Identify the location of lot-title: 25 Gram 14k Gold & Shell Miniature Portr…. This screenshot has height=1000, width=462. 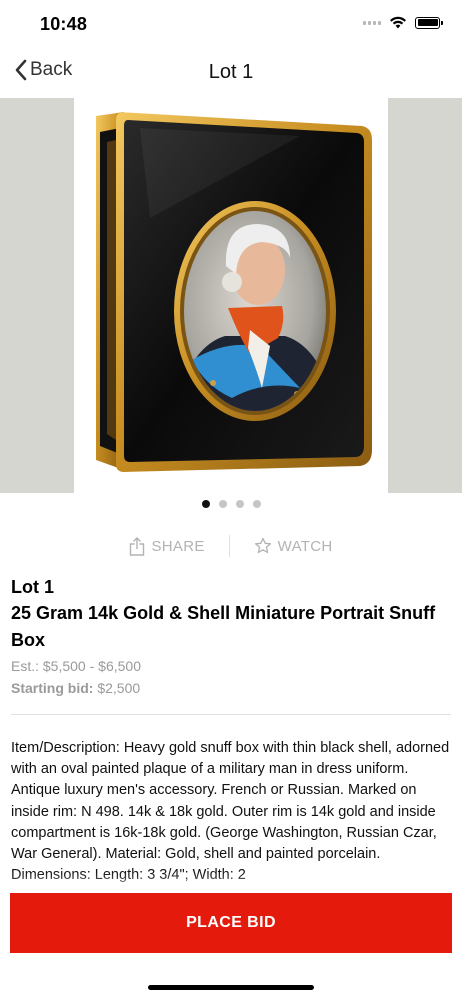
(223, 626).